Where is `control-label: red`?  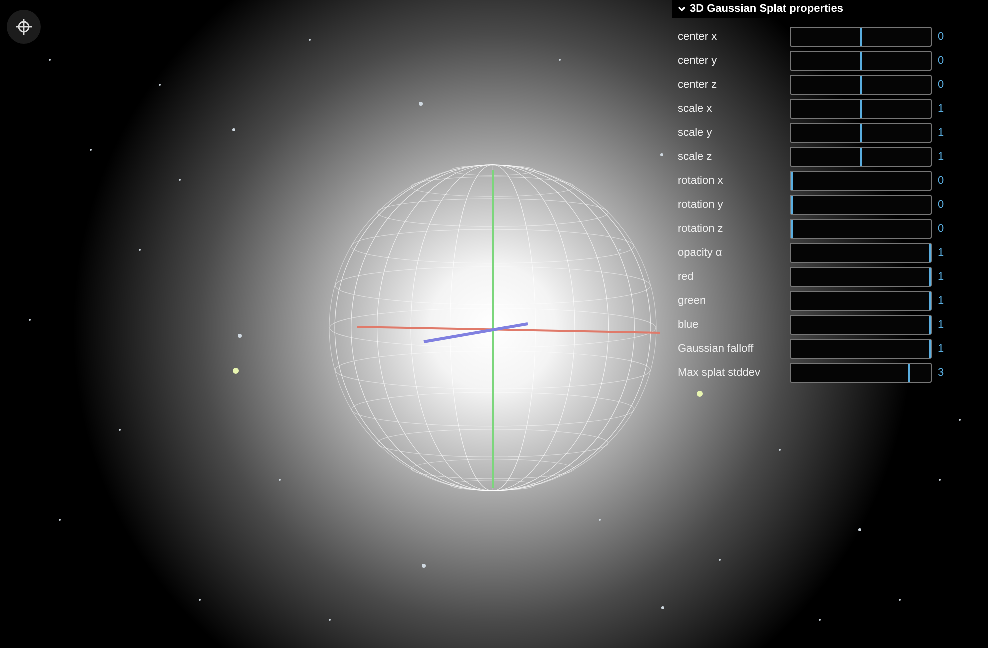 control-label: red is located at coordinates (686, 277).